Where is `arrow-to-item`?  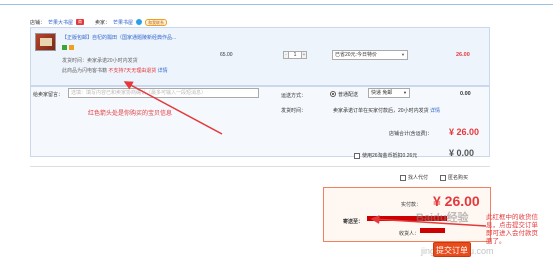 arrow-to-item is located at coordinates (173, 108).